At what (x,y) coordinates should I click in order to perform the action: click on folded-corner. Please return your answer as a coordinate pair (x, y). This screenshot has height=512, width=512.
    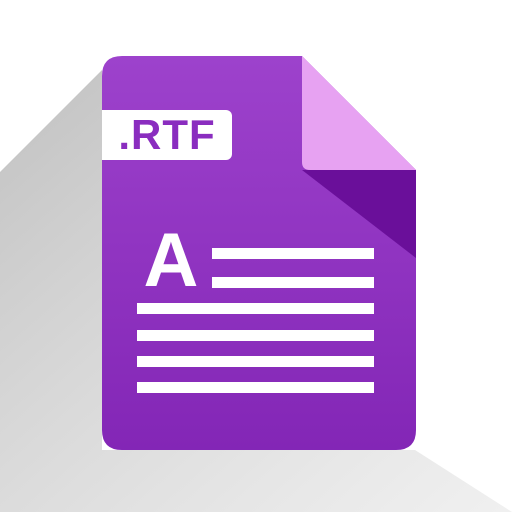
    Looking at the image, I should click on (359, 113).